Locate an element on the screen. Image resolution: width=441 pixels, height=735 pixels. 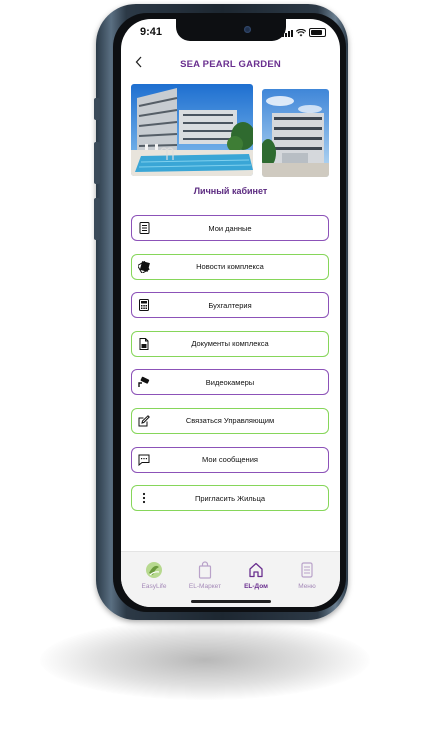
home-icon is located at coordinates (256, 570).